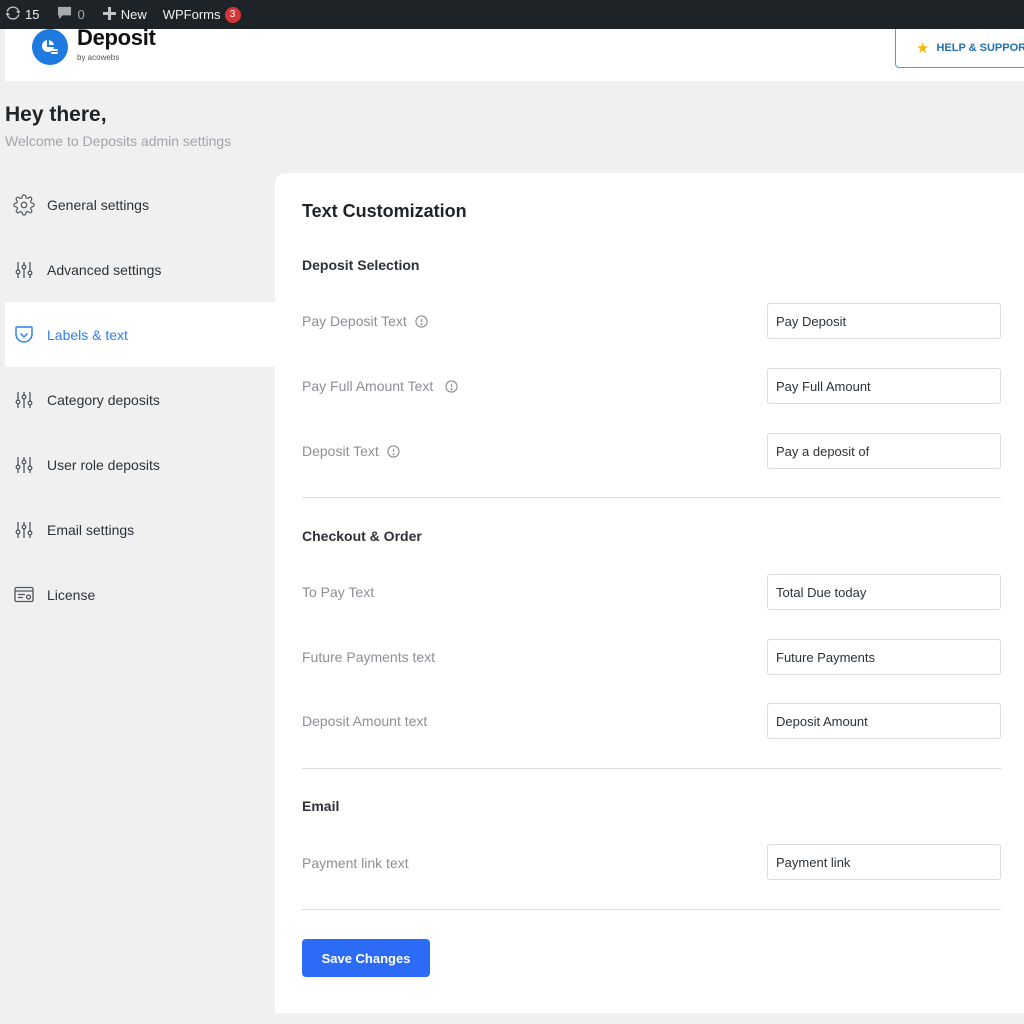 This screenshot has width=1024, height=1024. Describe the element at coordinates (140, 529) in the screenshot. I see `sidebar-item-email-settings: Email settings` at that location.